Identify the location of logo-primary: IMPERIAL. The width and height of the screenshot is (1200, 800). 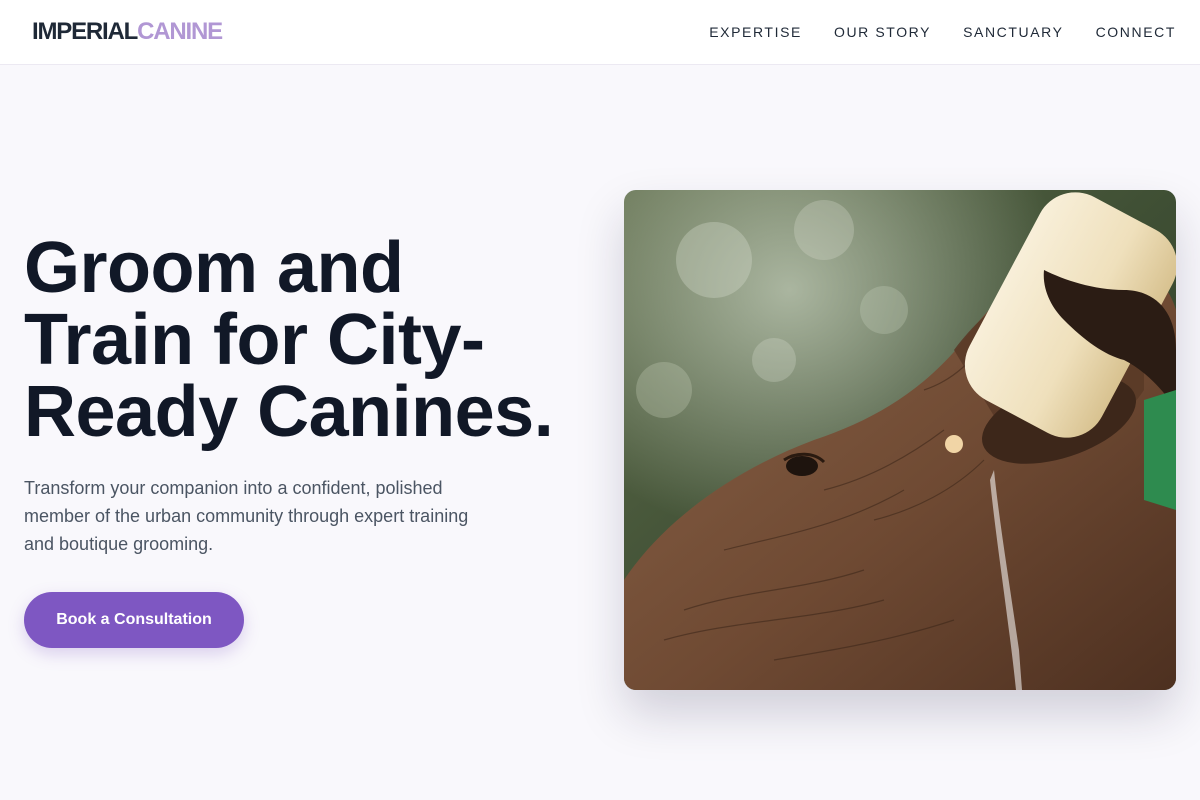
(85, 31).